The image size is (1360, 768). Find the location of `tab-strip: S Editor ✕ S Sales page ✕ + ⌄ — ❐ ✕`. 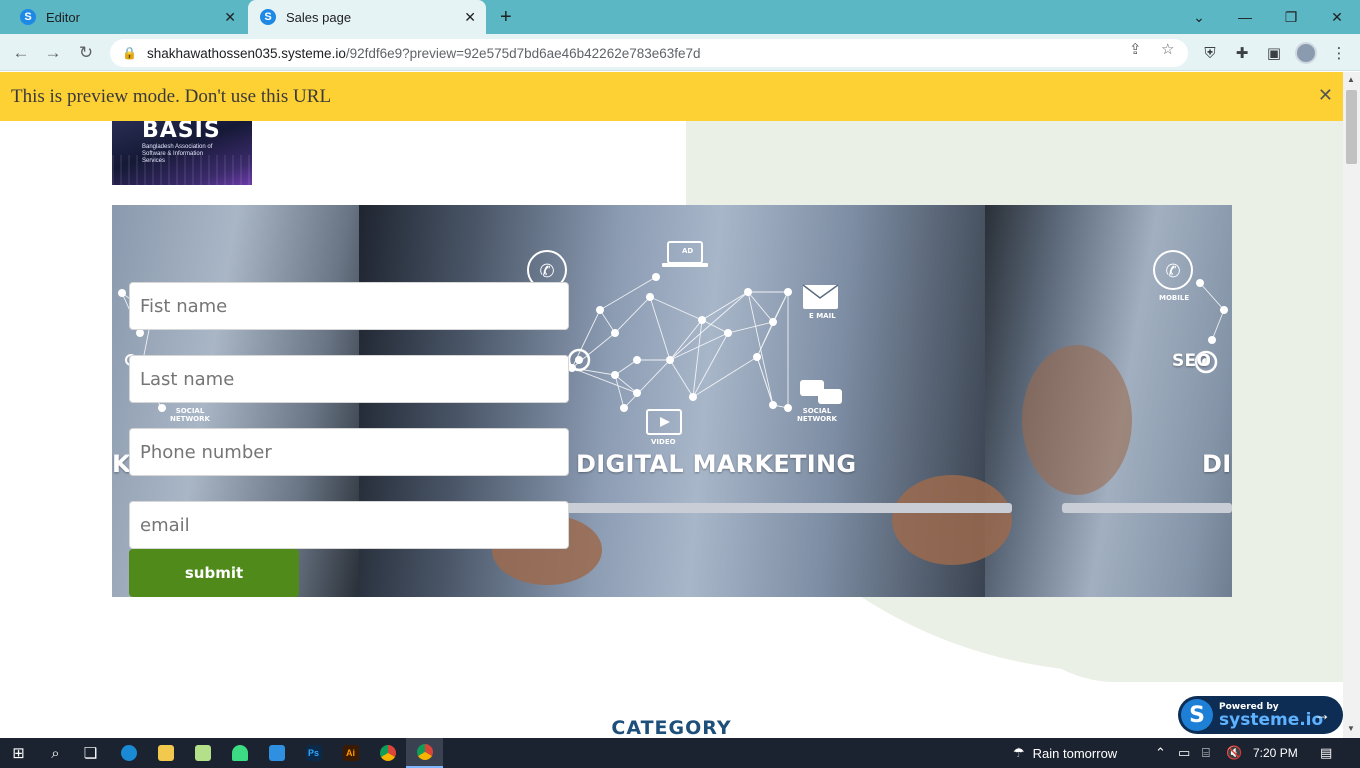

tab-strip: S Editor ✕ S Sales page ✕ + ⌄ — ❐ ✕ is located at coordinates (680, 17).